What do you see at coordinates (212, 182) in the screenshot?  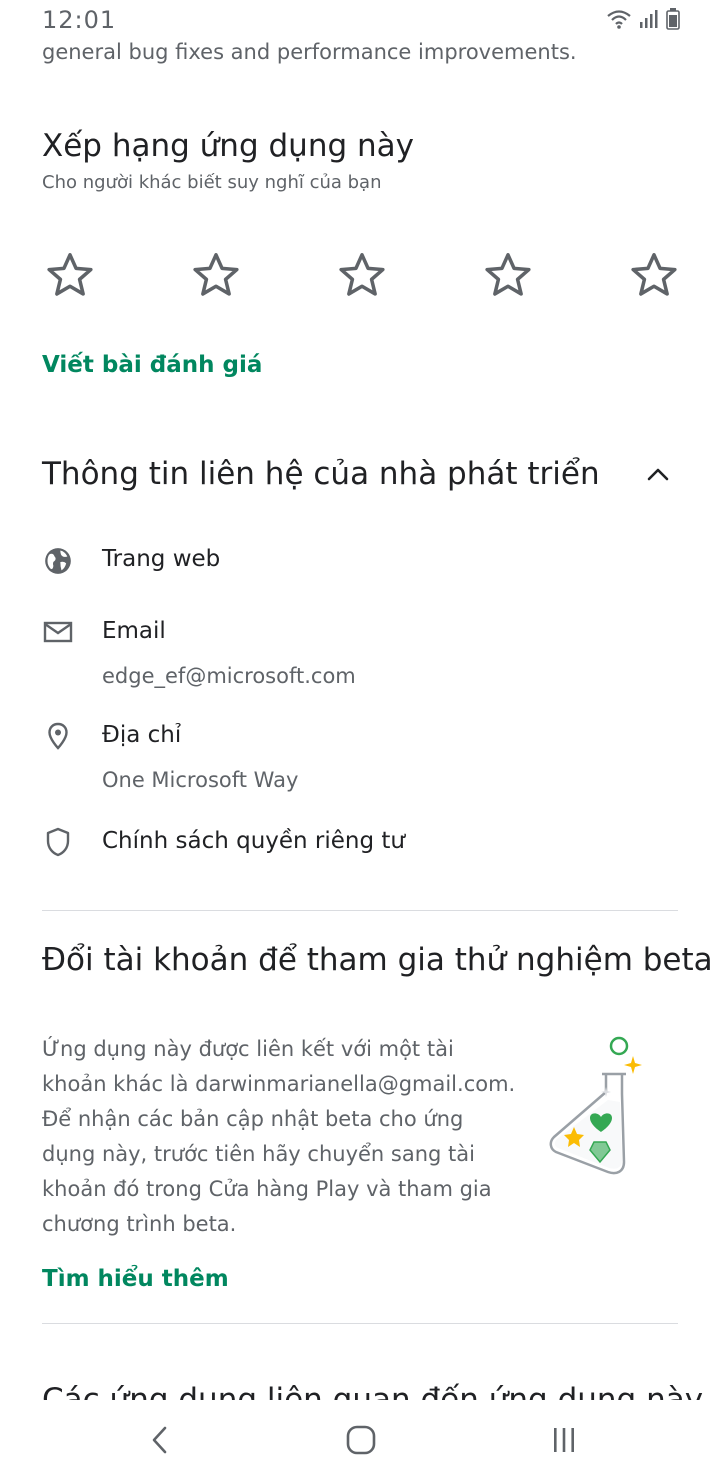 I see `rate-app-subtitle: Cho người khác biết suy nghĩ của bạn` at bounding box center [212, 182].